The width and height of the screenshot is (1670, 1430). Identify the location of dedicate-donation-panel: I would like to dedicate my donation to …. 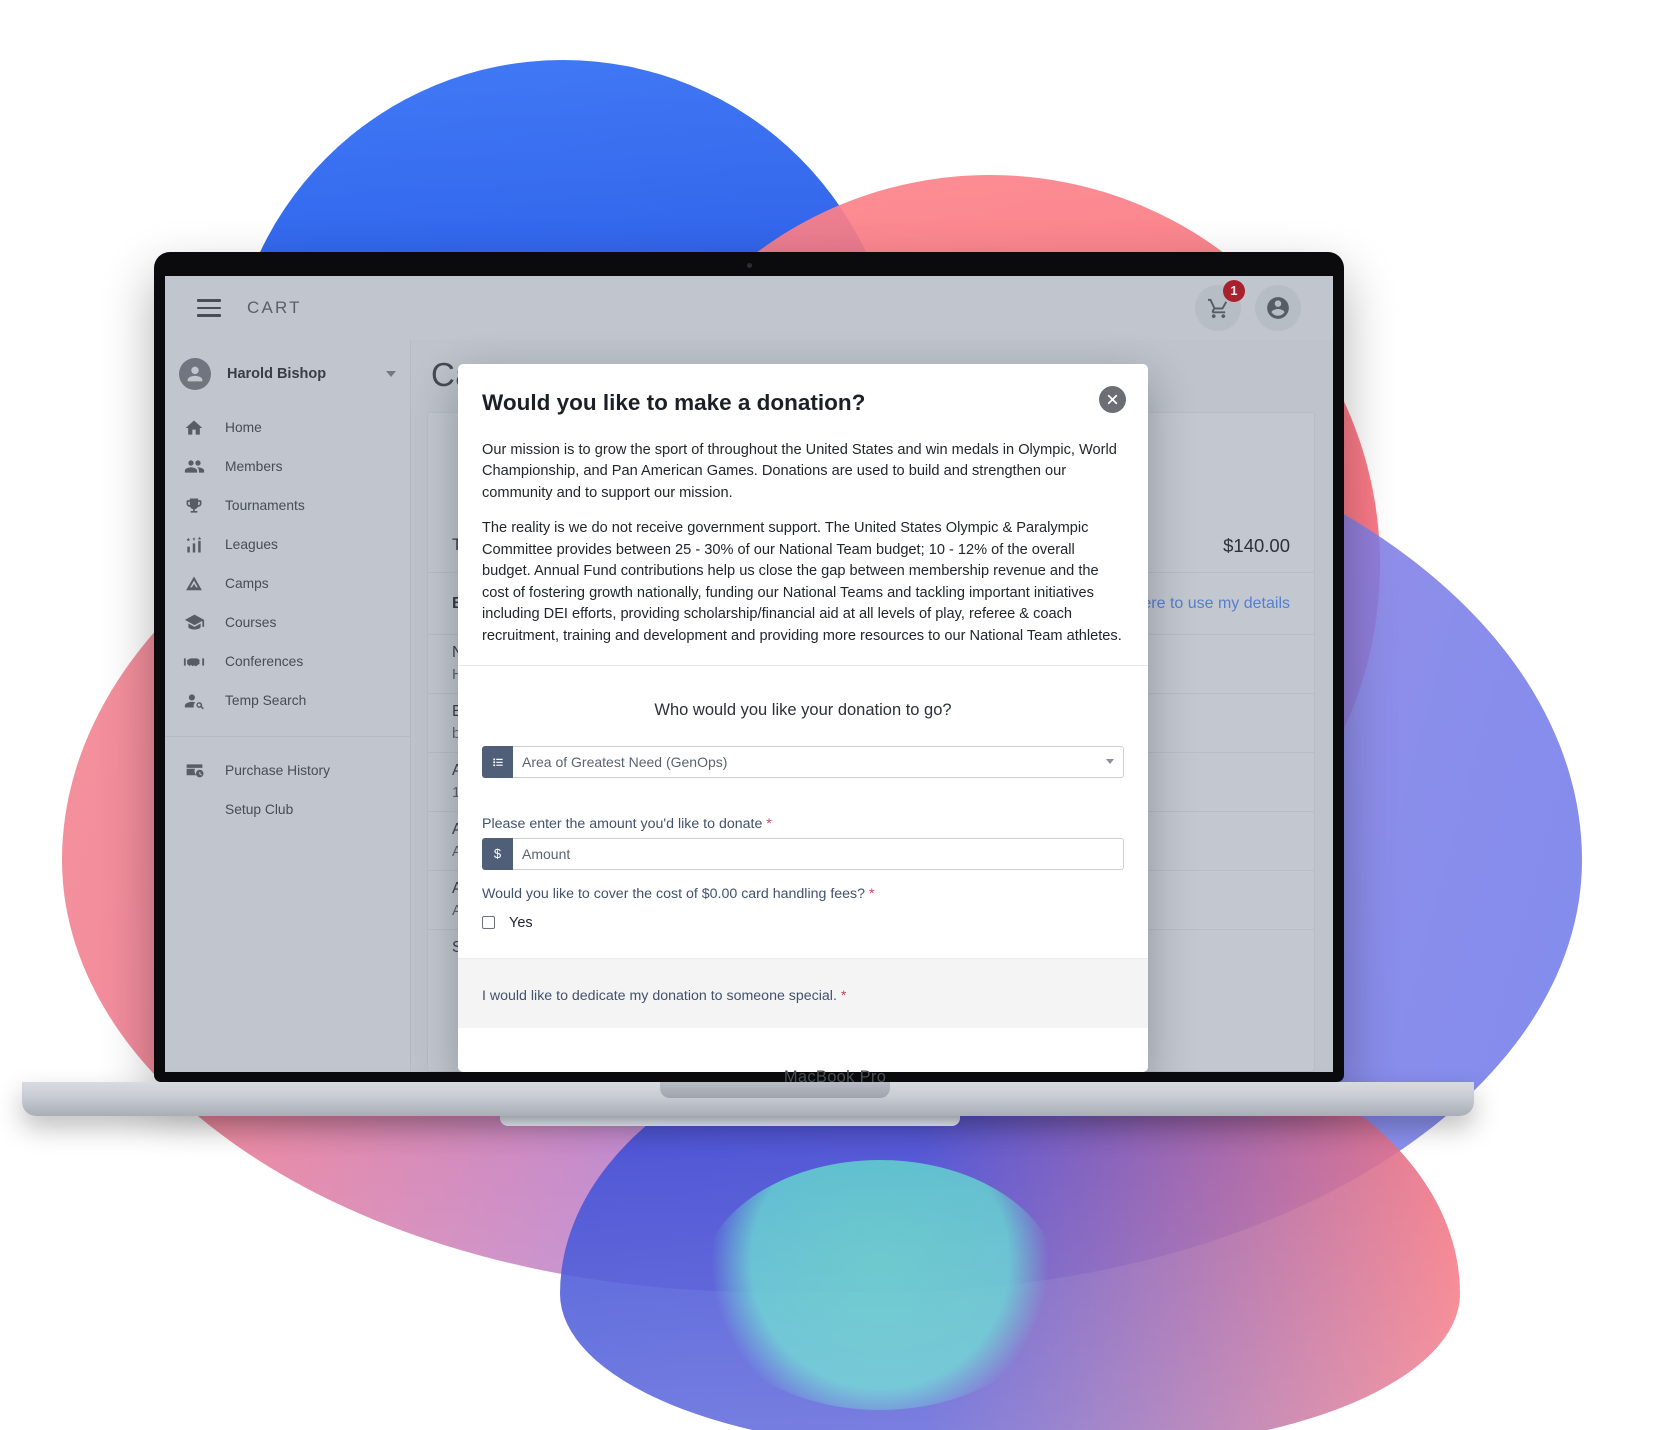
(803, 992).